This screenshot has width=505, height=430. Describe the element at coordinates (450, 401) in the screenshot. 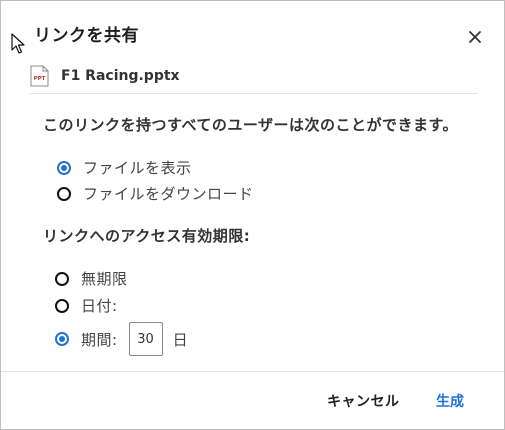

I see `create-button: 生成` at that location.